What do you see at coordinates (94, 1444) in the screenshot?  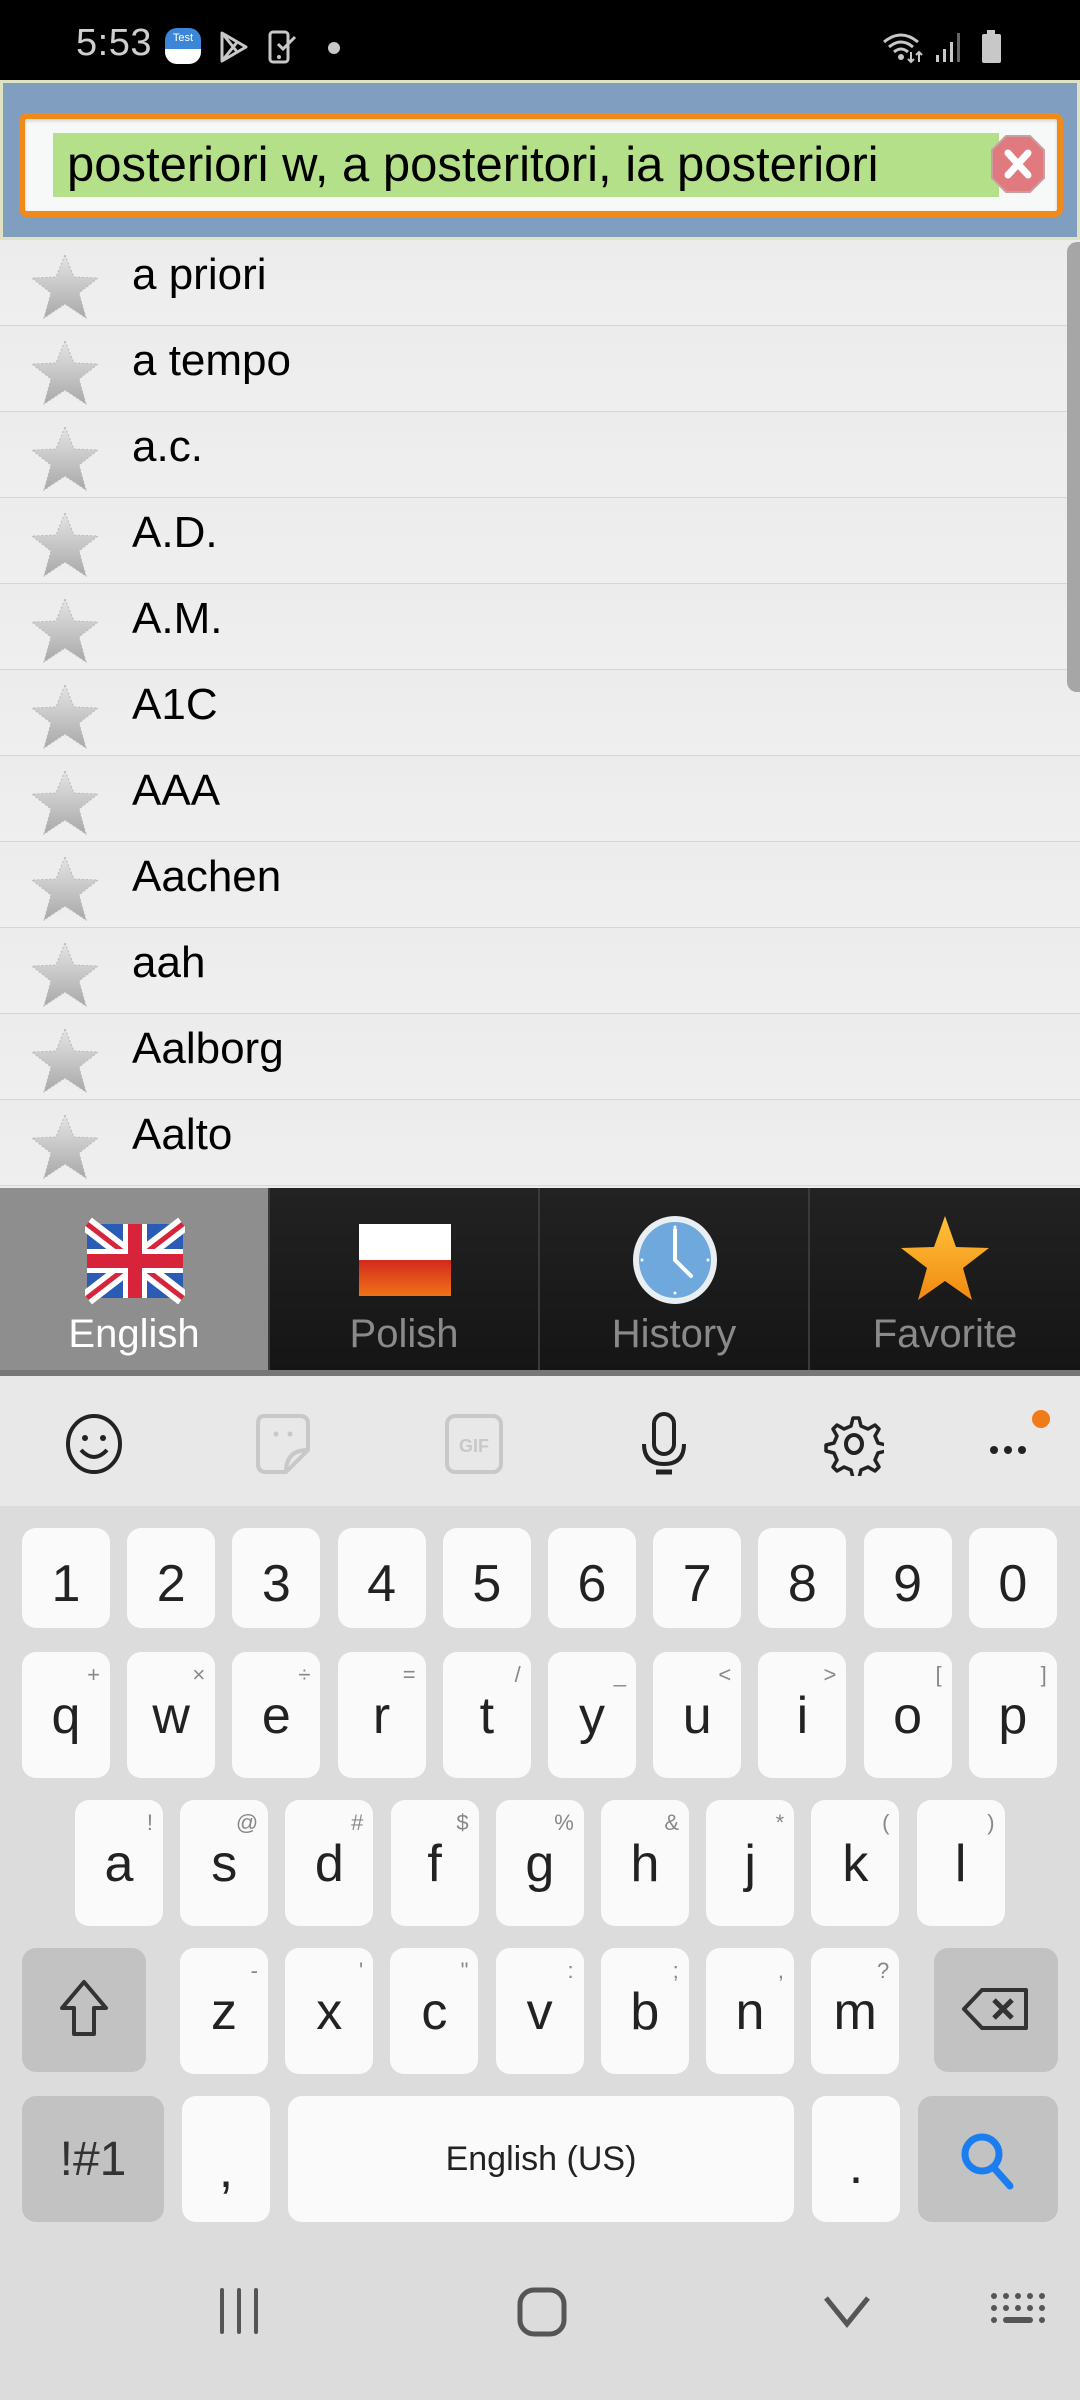 I see `emoji-icon` at bounding box center [94, 1444].